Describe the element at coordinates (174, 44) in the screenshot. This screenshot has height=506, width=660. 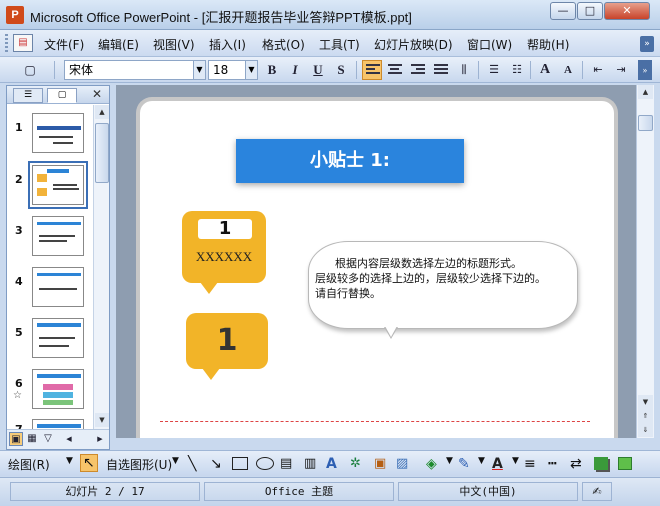
I see `menu-view: 视图(V)` at that location.